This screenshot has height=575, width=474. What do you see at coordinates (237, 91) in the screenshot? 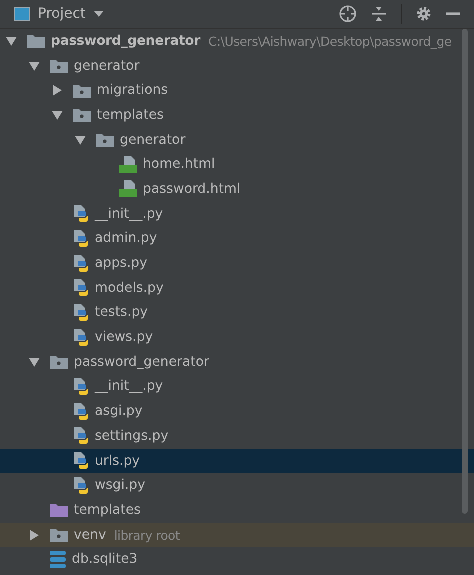
I see `tree-row: migrations` at bounding box center [237, 91].